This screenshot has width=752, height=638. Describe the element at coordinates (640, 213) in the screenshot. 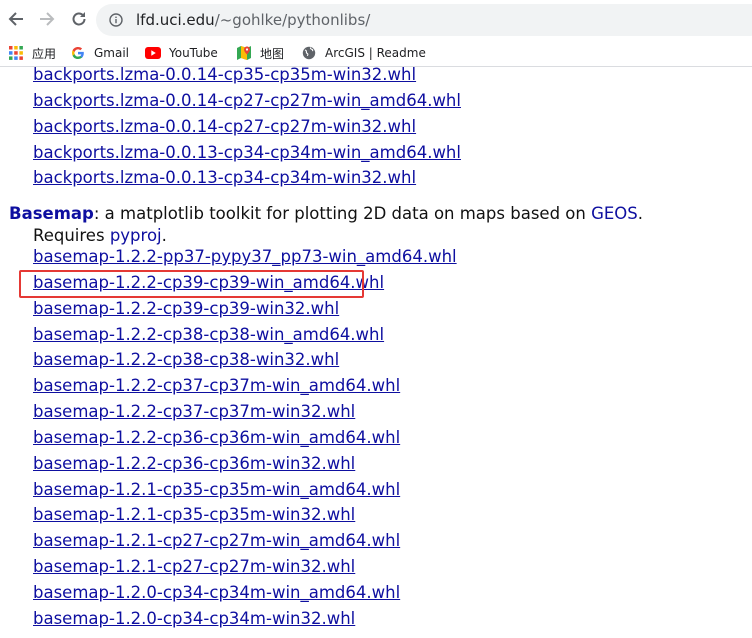

I see `description-period: .` at that location.